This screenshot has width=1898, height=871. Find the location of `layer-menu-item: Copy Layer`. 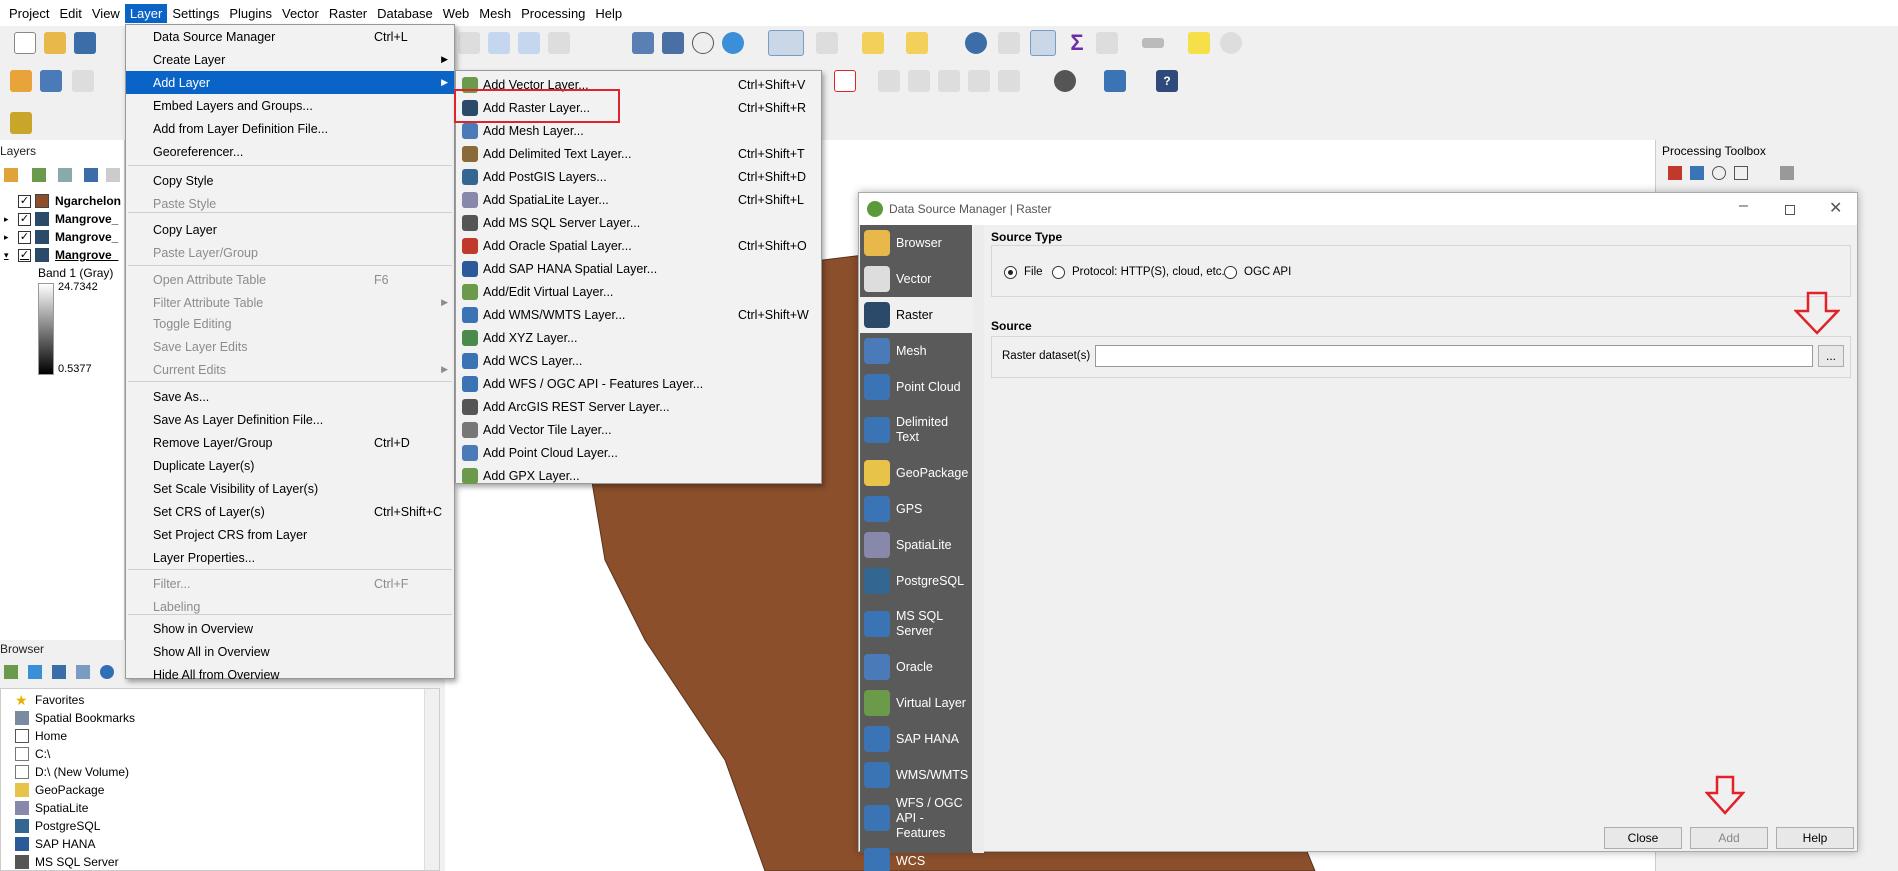

layer-menu-item: Copy Layer is located at coordinates (290, 229).